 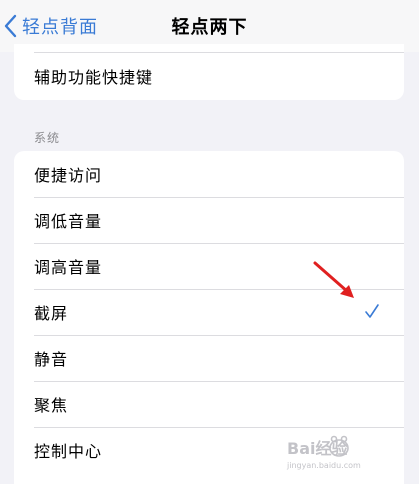 What do you see at coordinates (47, 138) in the screenshot?
I see `section-header-system: 系统` at bounding box center [47, 138].